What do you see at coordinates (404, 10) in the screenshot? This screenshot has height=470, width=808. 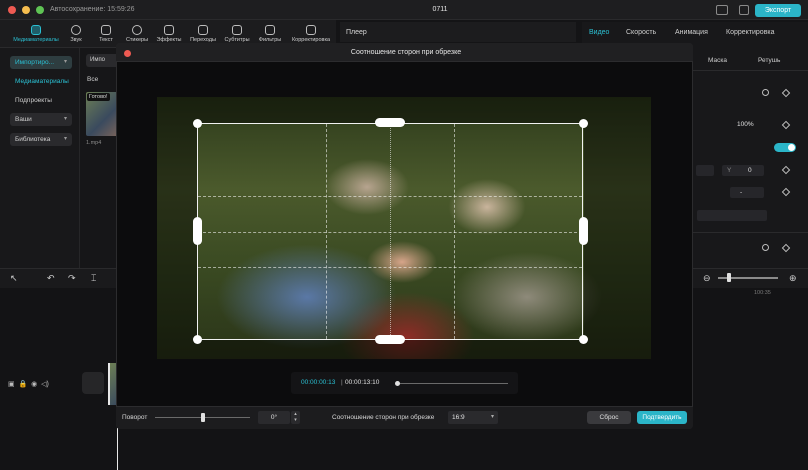 I see `title-bar: Автосохранение: 15:59:26 0711 Экспорт` at bounding box center [404, 10].